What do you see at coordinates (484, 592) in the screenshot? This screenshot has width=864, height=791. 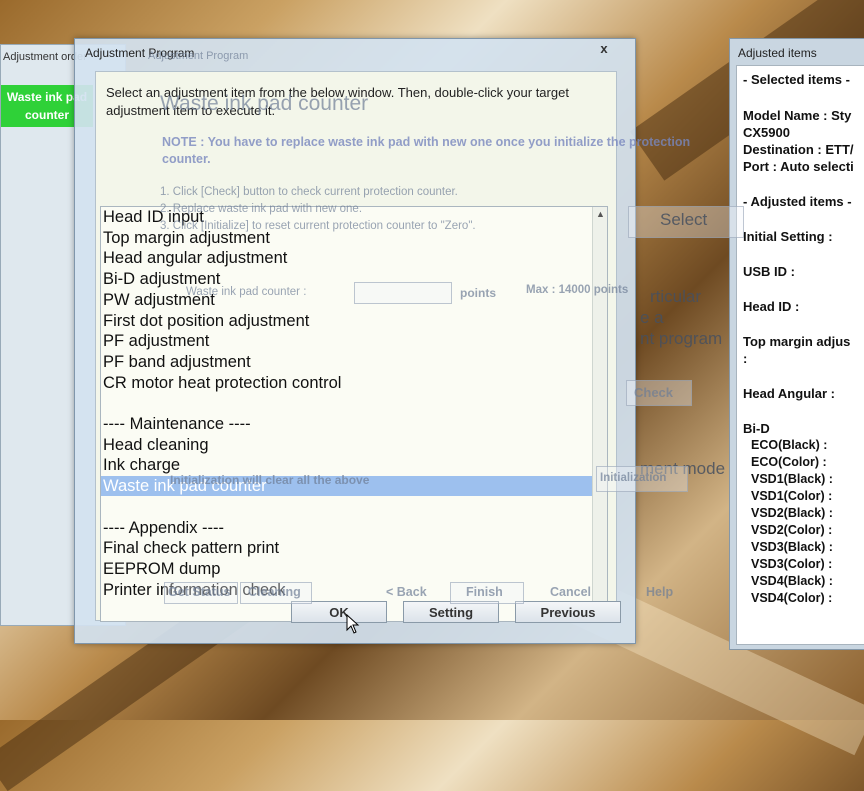 I see `ghost-finish-label: Finish` at bounding box center [484, 592].